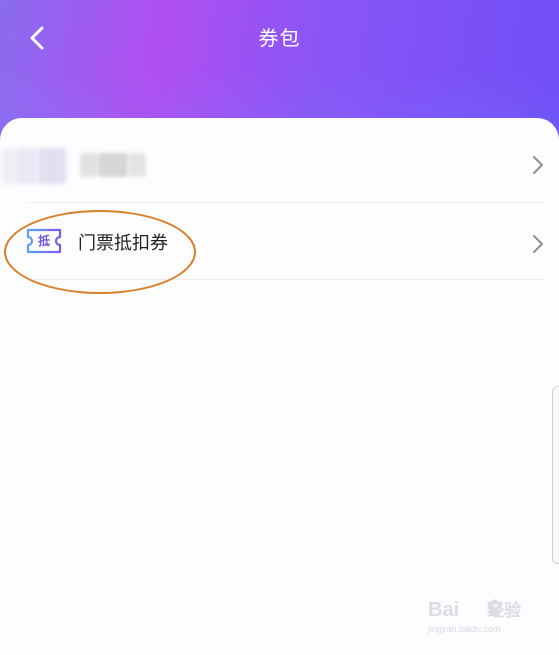 The width and height of the screenshot is (559, 655). Describe the element at coordinates (279, 245) in the screenshot. I see `list-item-ticket-coupon: 抵 门票抵扣券` at that location.